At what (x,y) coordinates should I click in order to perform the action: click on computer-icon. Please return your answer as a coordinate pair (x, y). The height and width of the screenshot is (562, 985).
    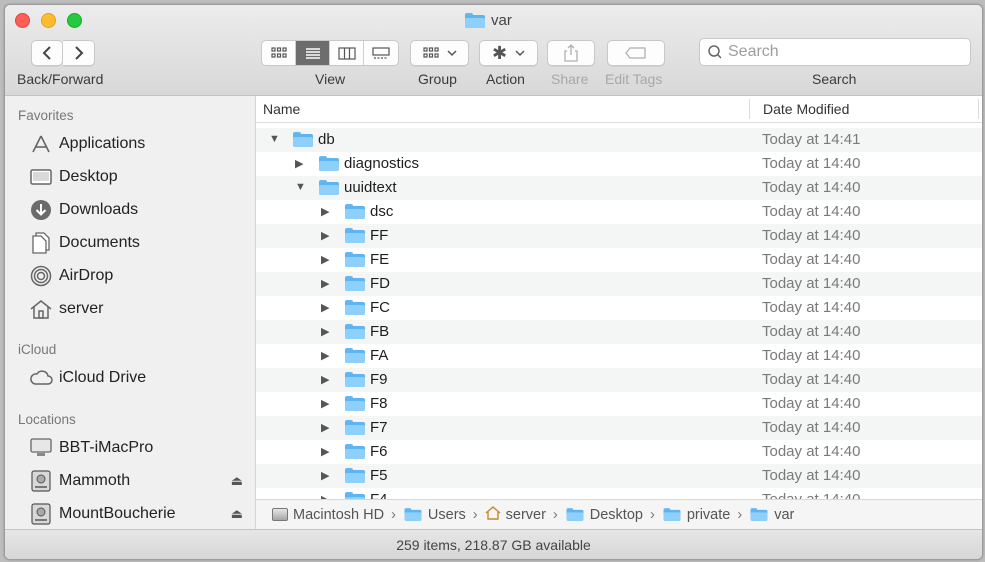
    Looking at the image, I should click on (41, 448).